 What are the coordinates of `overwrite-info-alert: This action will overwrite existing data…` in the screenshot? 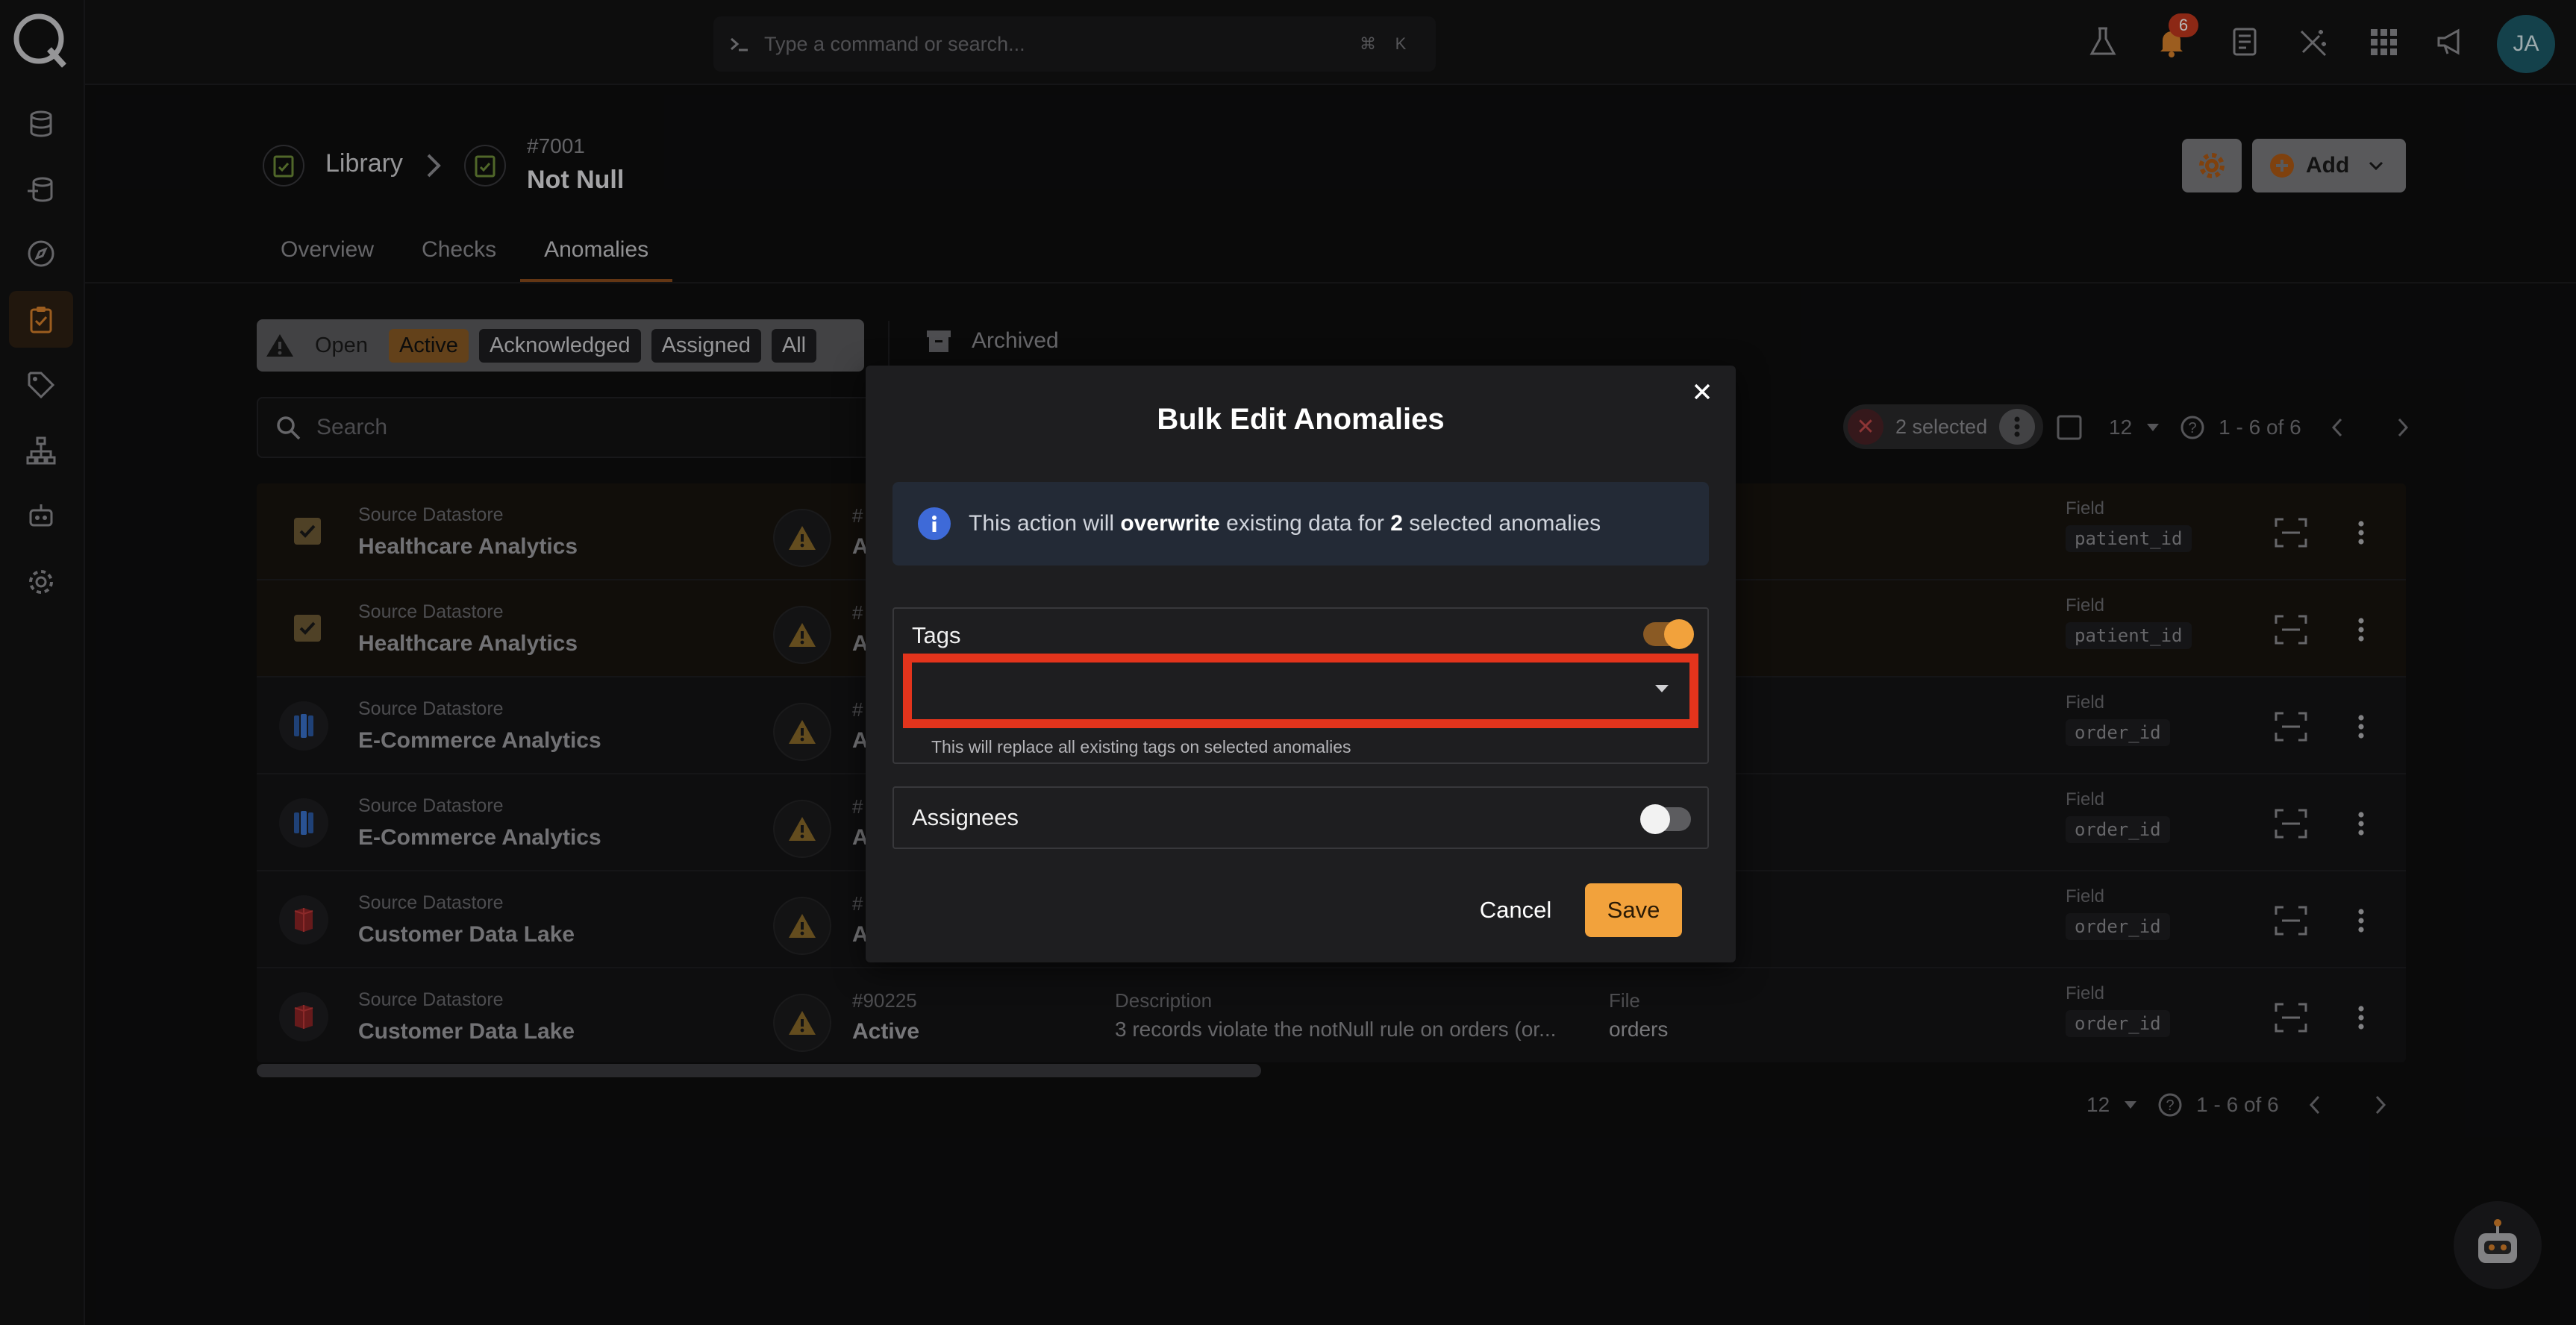 It's located at (1300, 524).